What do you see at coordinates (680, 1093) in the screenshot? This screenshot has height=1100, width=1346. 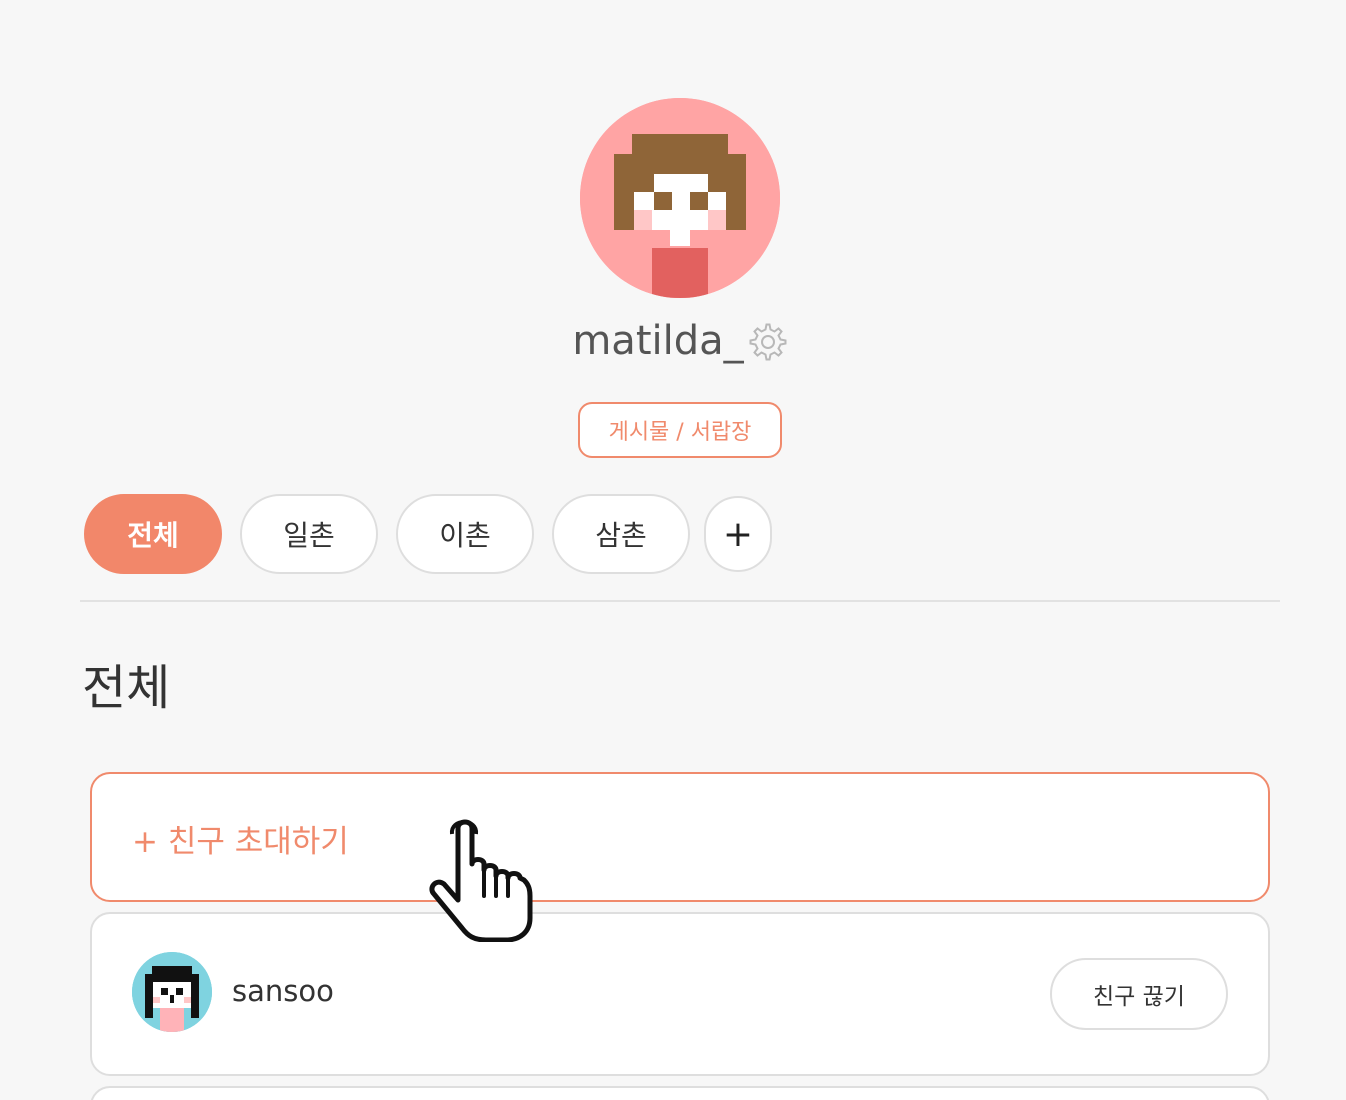 I see `list-item` at bounding box center [680, 1093].